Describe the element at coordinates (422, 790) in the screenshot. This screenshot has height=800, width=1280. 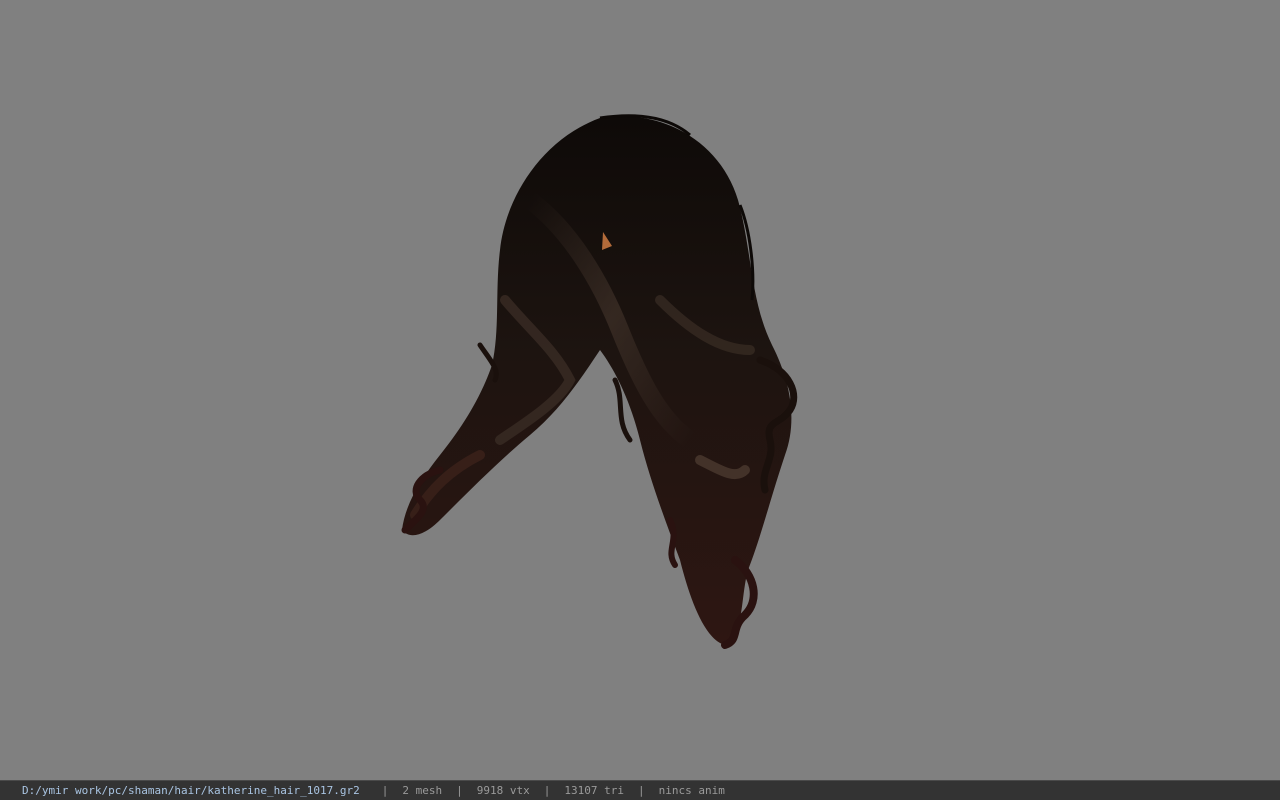
I see `mesh-count: 2 mesh` at that location.